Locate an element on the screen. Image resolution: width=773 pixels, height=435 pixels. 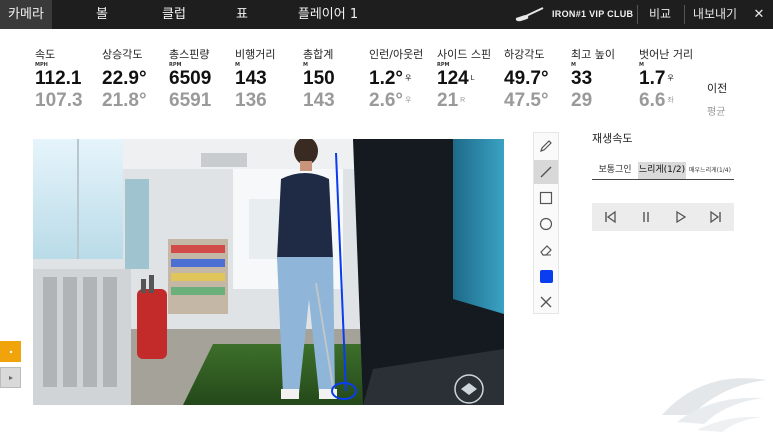
side-collapse-button is located at coordinates (10, 377).